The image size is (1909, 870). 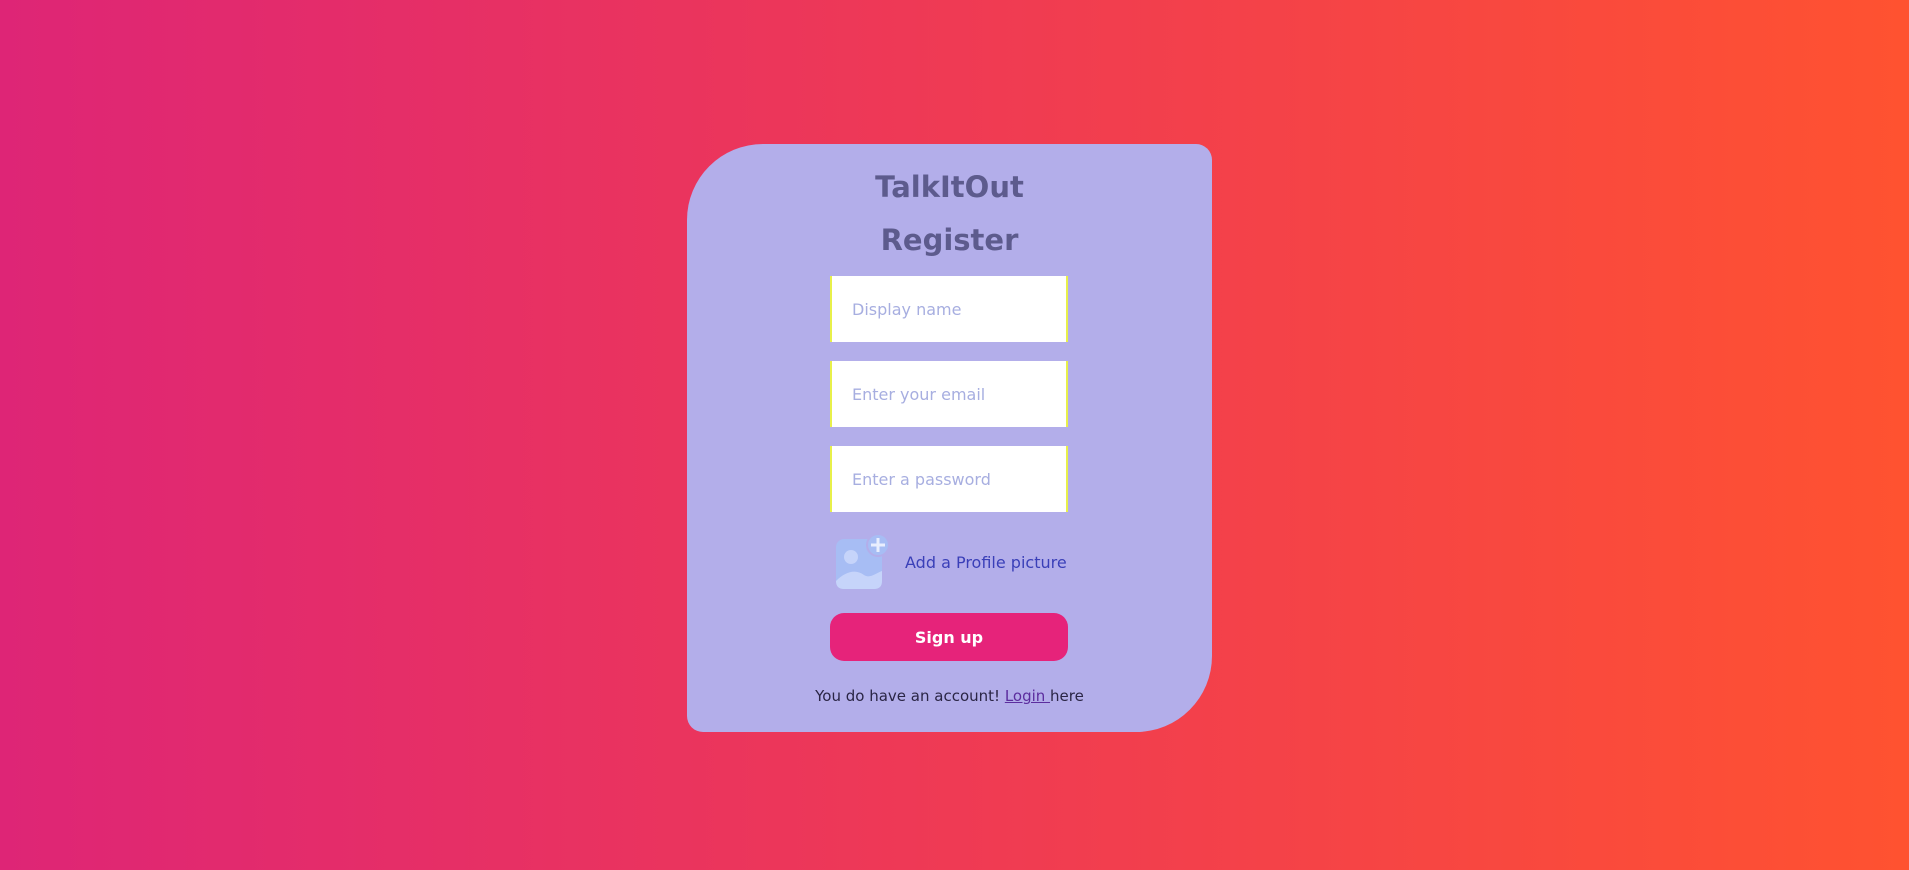 What do you see at coordinates (1027, 696) in the screenshot?
I see `login-link: Login` at bounding box center [1027, 696].